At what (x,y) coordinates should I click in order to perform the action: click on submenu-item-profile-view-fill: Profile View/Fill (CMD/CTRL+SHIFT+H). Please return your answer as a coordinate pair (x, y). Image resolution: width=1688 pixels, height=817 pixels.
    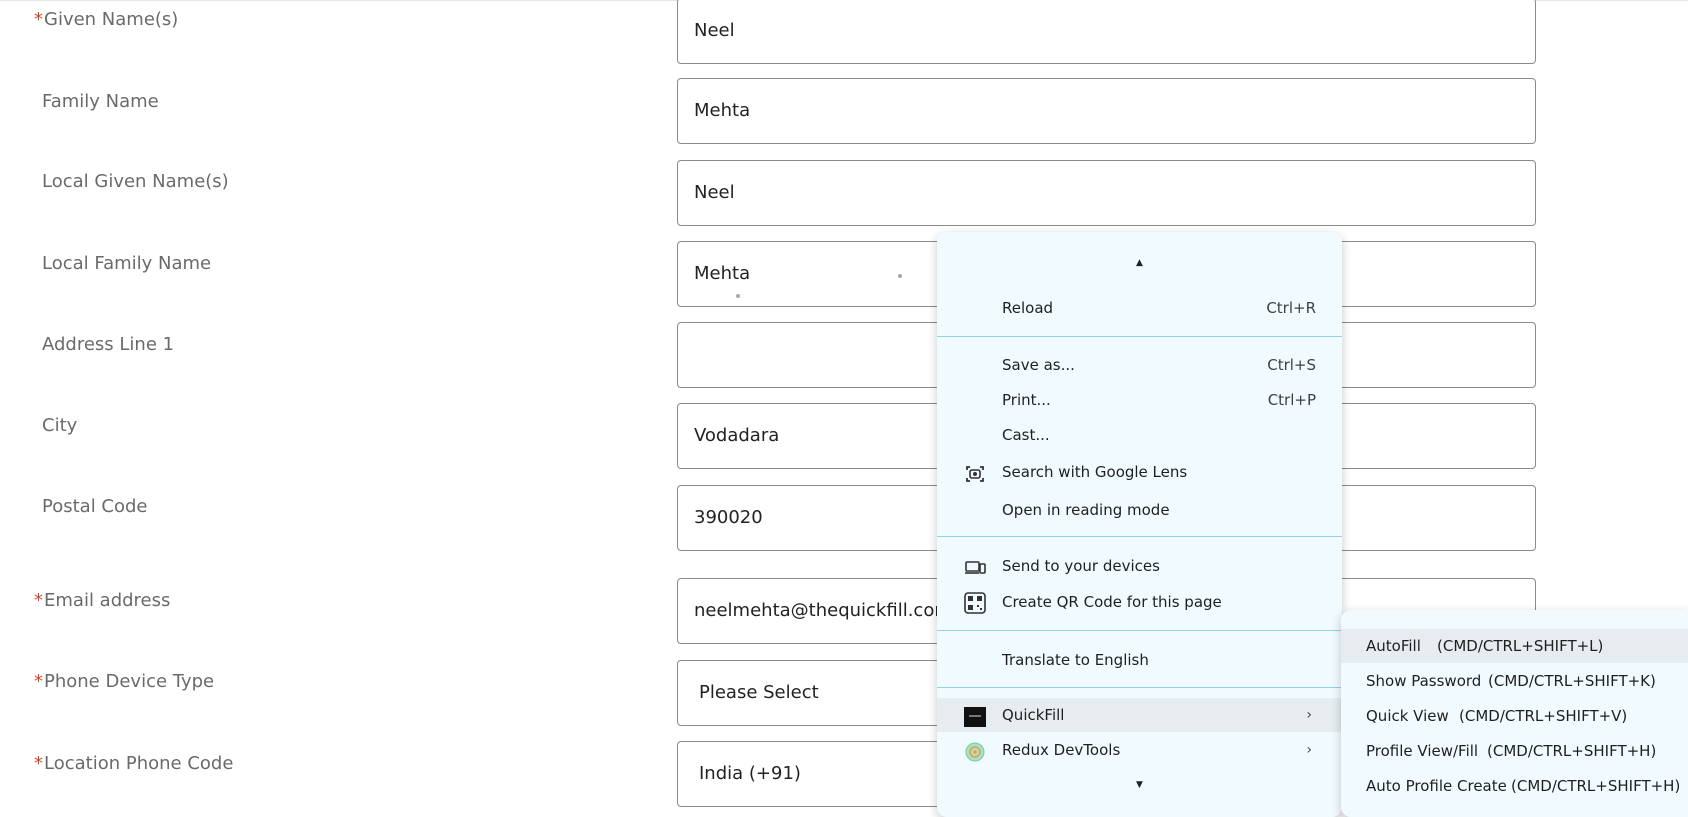
    Looking at the image, I should click on (1514, 751).